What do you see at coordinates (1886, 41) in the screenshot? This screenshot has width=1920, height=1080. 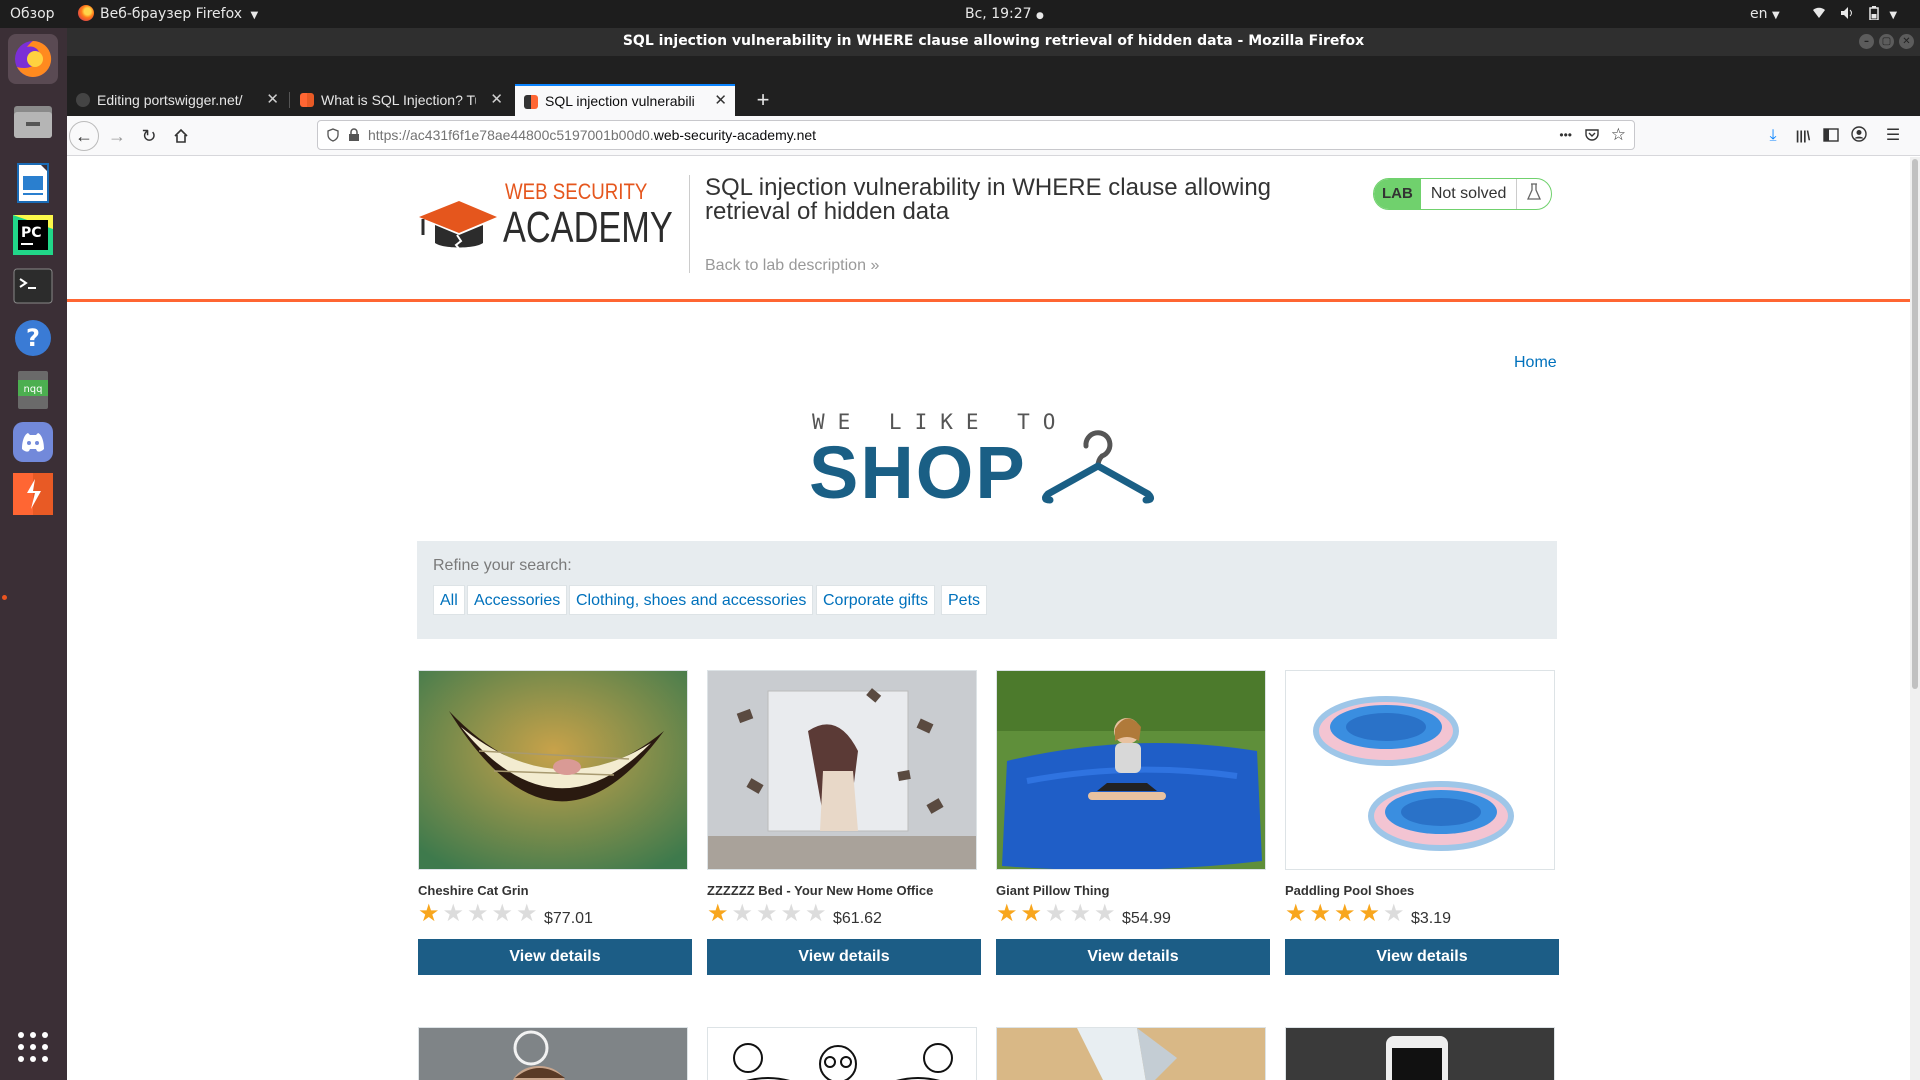 I see `maximize-button: ▢` at bounding box center [1886, 41].